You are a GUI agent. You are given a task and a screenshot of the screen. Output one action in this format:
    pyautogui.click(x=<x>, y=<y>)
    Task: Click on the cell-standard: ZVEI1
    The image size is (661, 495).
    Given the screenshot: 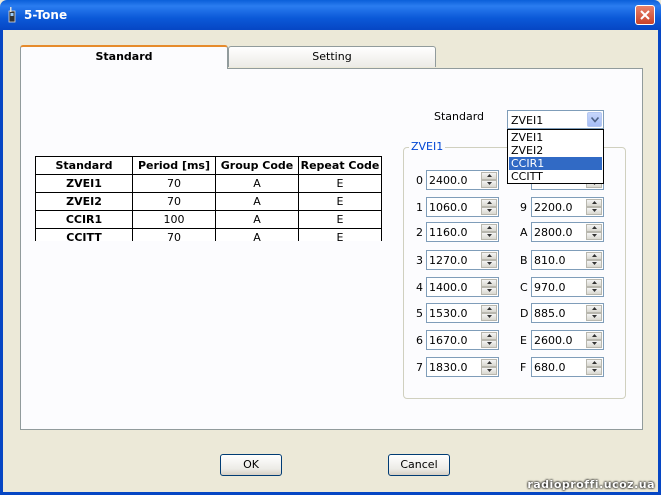 What is the action you would take?
    pyautogui.click(x=84, y=183)
    